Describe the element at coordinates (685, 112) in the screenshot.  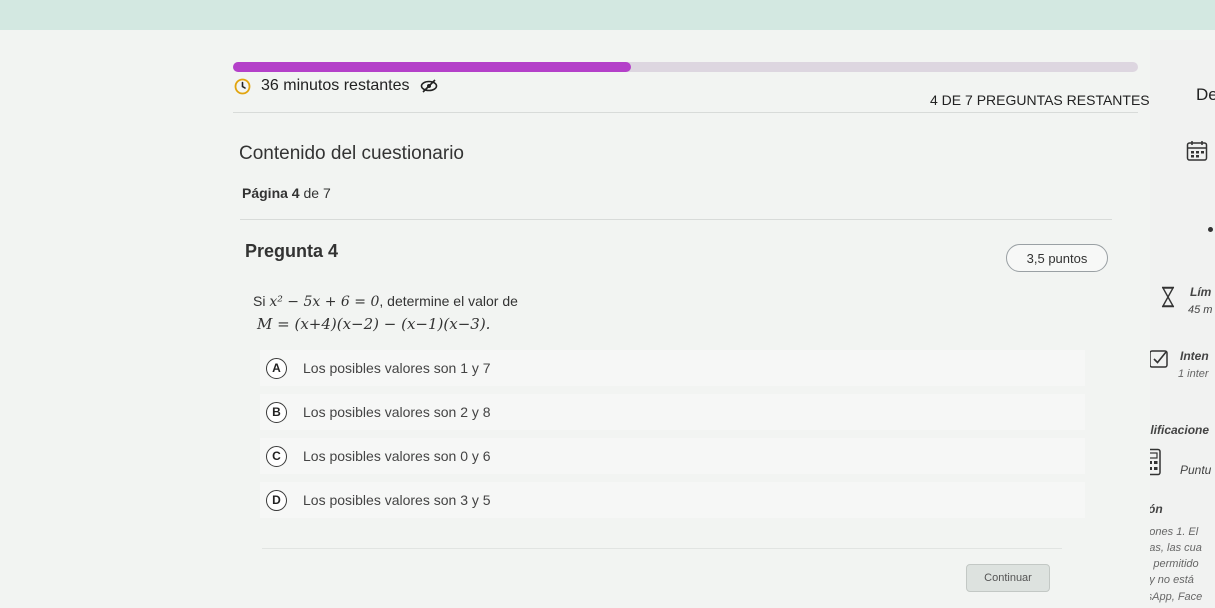
I see `header-divider` at that location.